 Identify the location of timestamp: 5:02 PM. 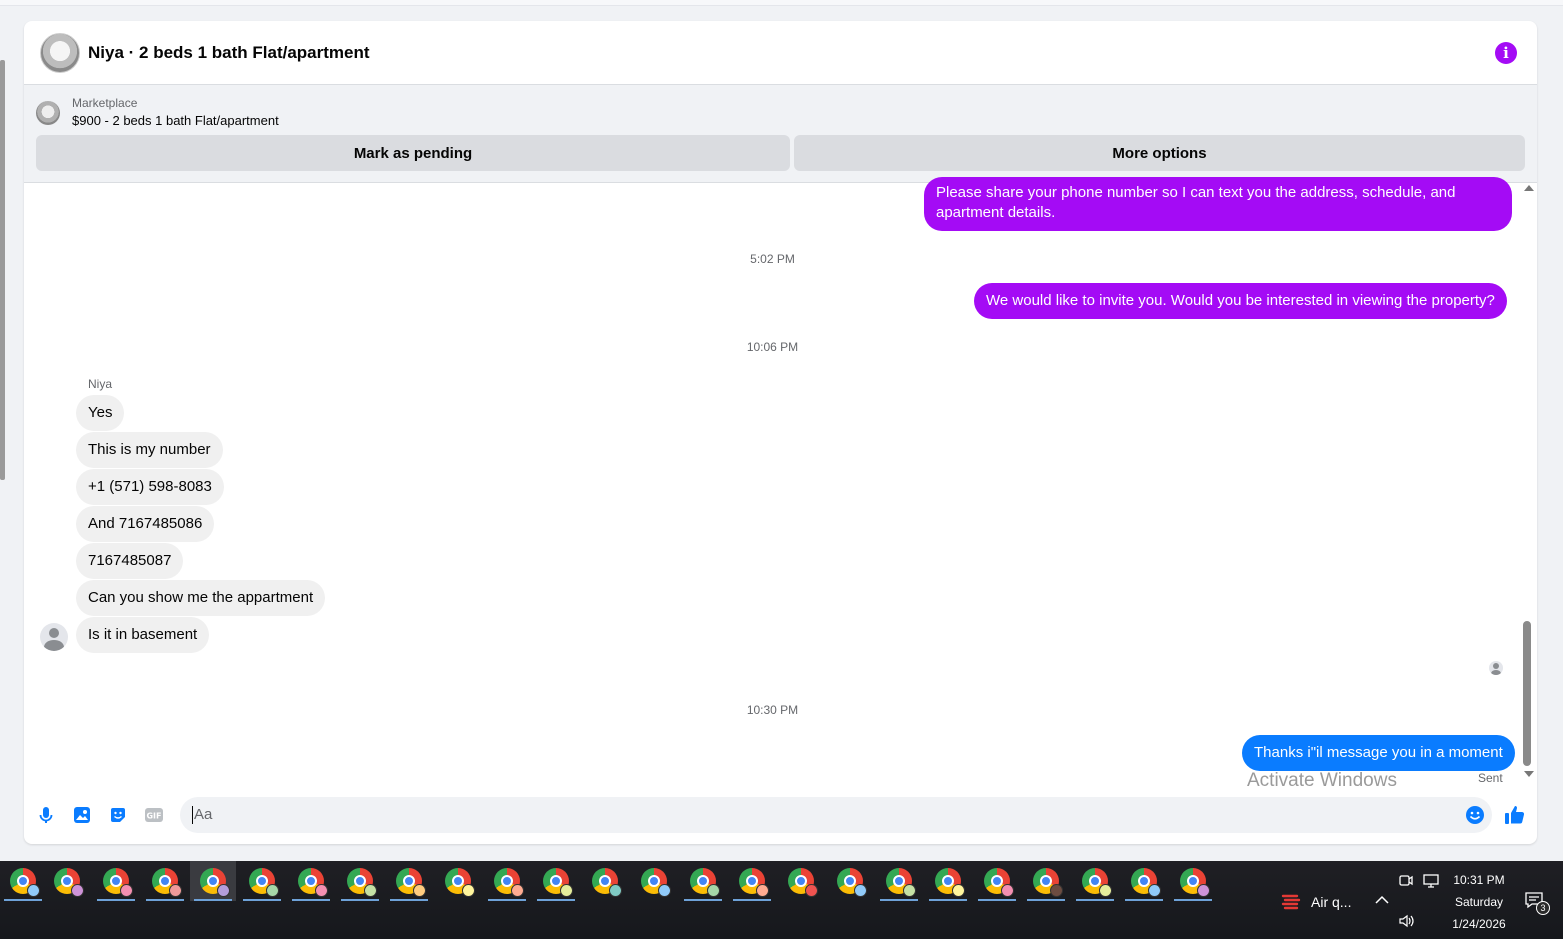
(772, 259).